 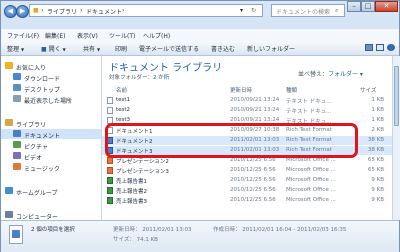 What do you see at coordinates (16, 234) in the screenshot?
I see `document-icon` at bounding box center [16, 234].